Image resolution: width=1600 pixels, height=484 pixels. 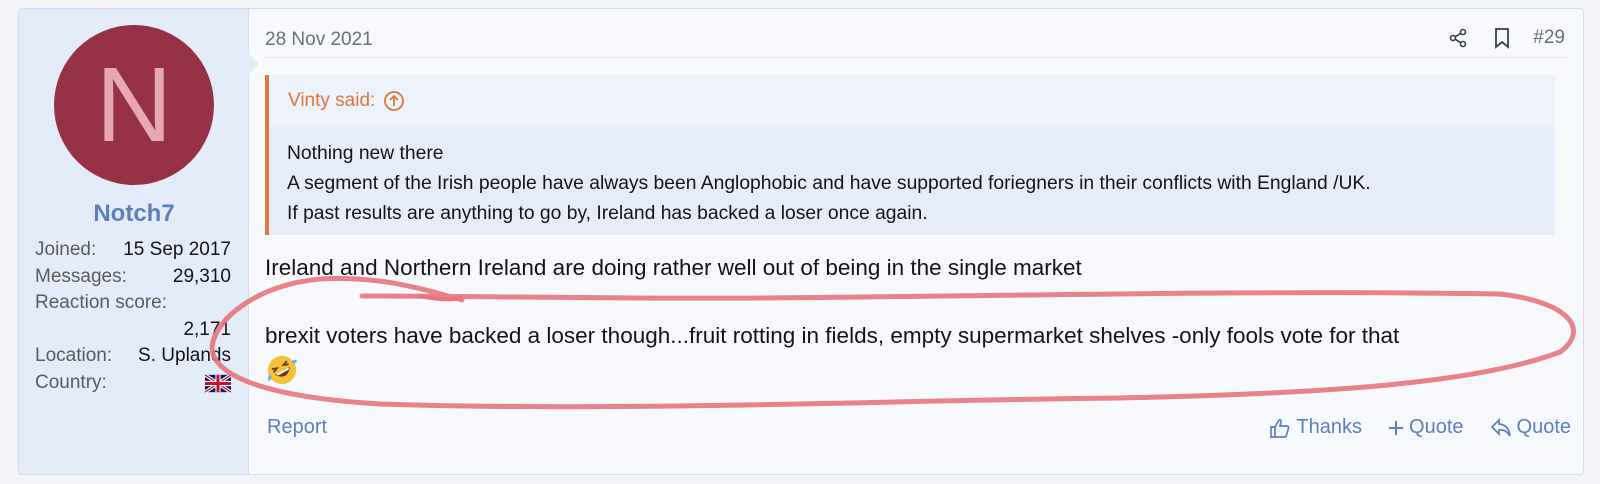 I want to click on avatar: N, so click(x=134, y=105).